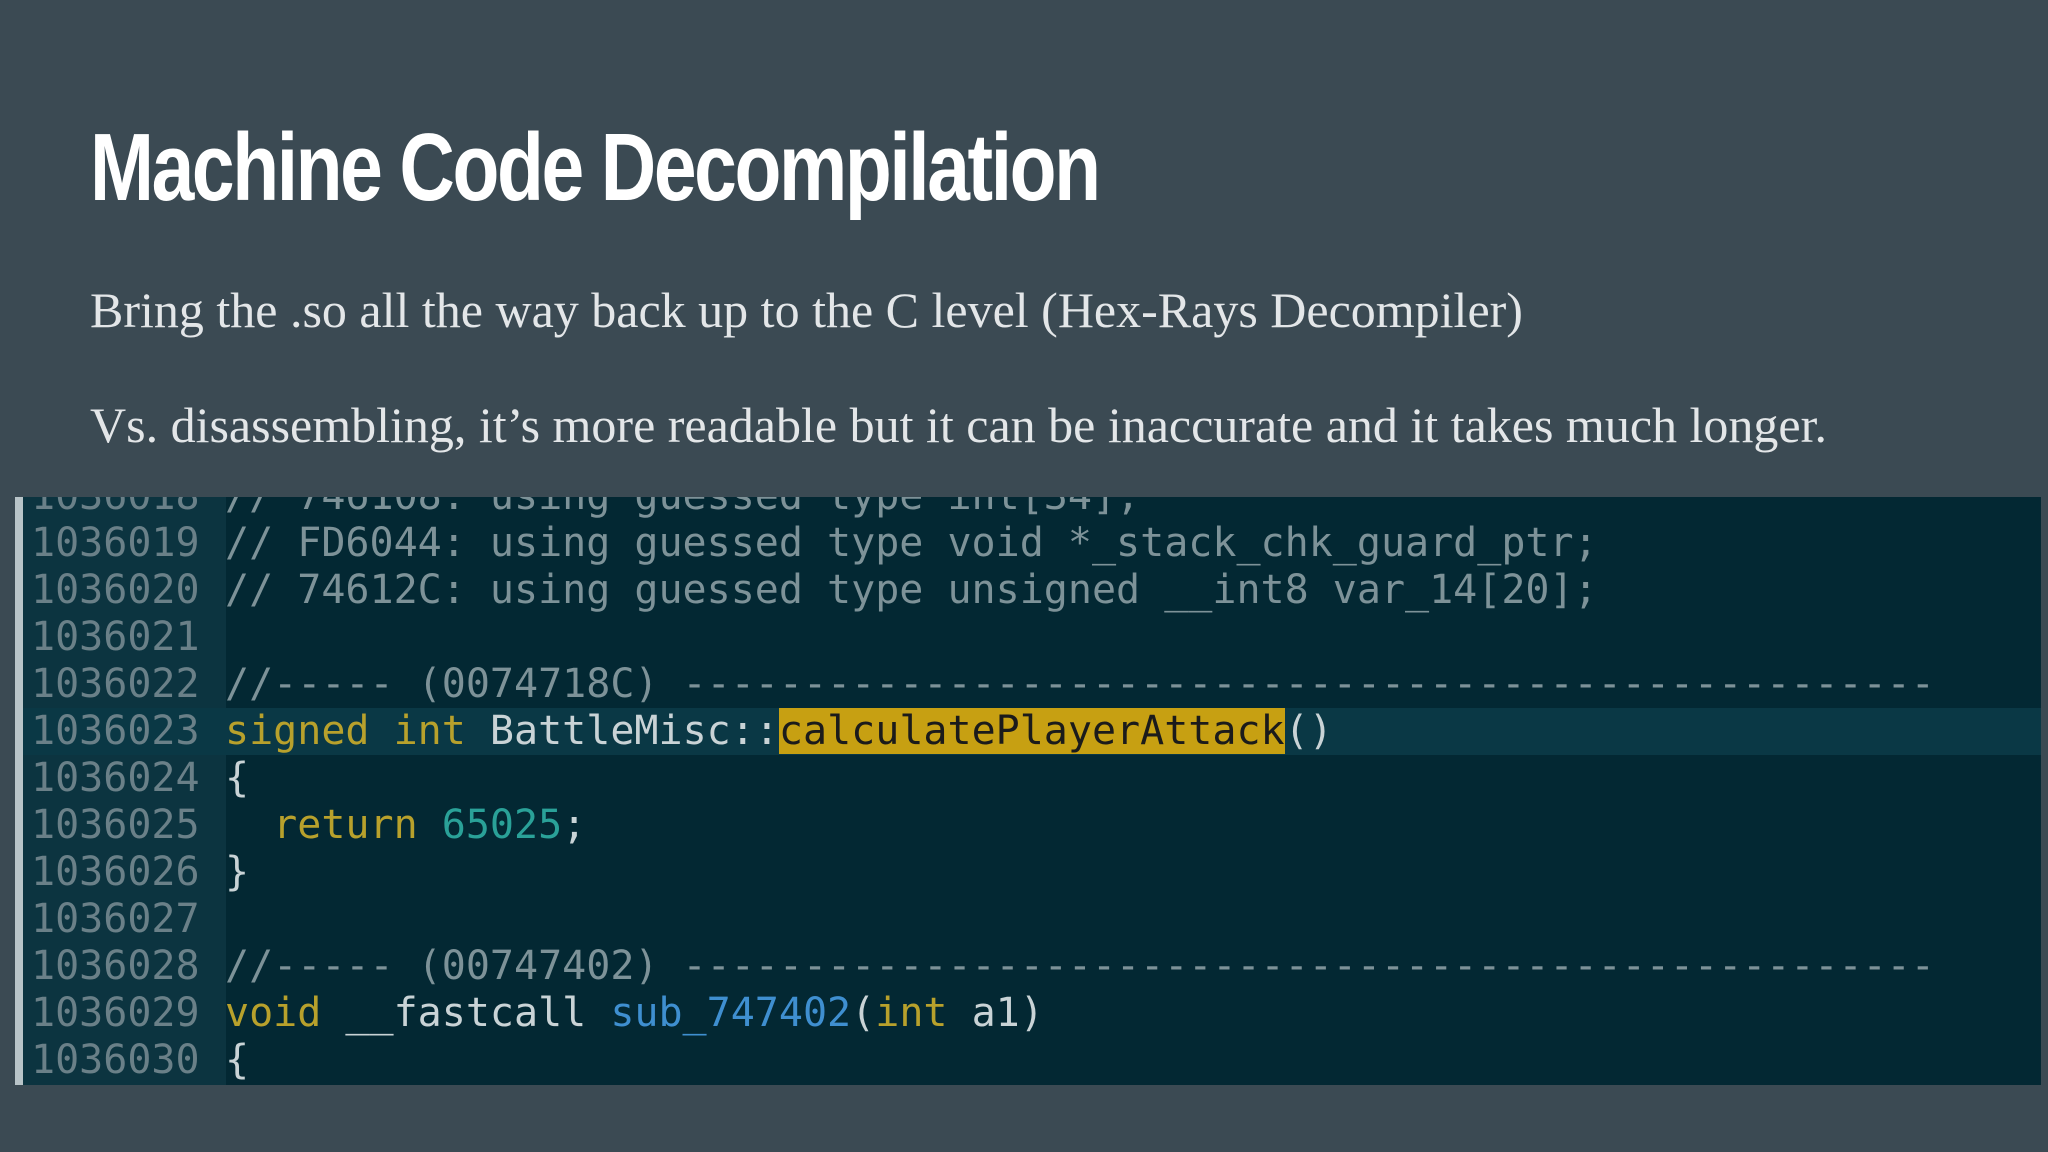 The height and width of the screenshot is (1152, 2048). Describe the element at coordinates (321, 825) in the screenshot. I see `code-token: return` at that location.